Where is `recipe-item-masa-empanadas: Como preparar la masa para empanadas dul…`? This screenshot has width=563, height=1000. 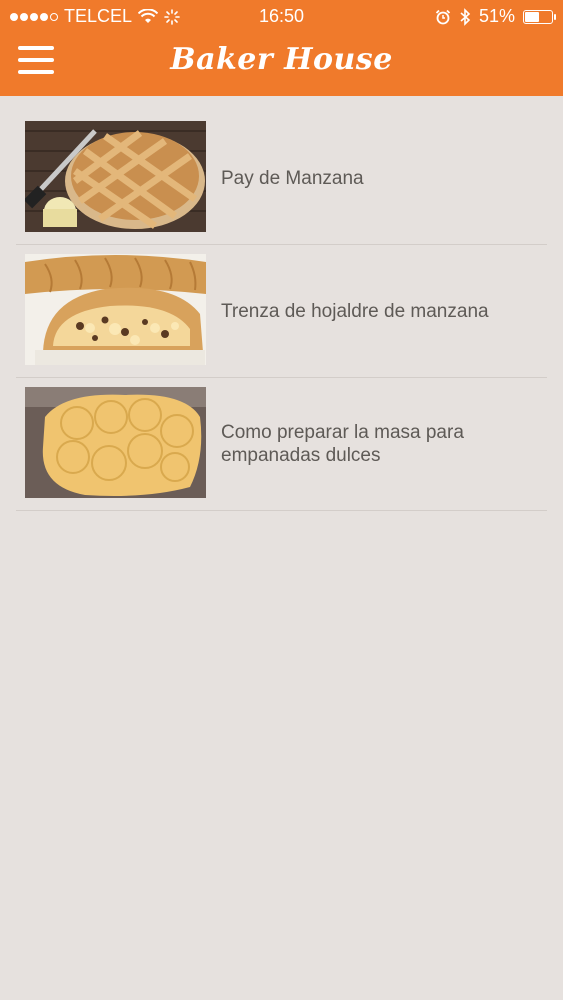
recipe-item-masa-empanadas: Como preparar la masa para empanadas dul… is located at coordinates (281, 444).